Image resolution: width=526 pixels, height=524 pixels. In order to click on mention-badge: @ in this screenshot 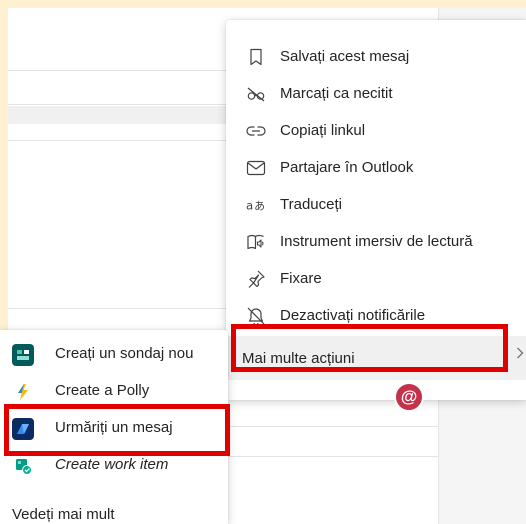, I will do `click(409, 397)`.